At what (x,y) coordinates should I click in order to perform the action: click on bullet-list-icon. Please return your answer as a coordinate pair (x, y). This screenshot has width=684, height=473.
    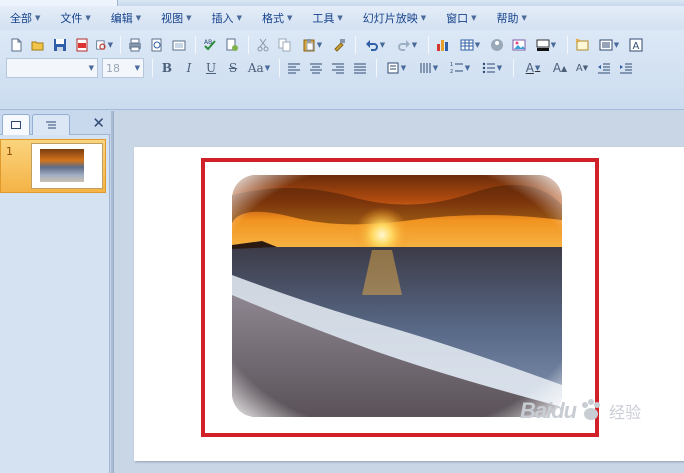
    Looking at the image, I should click on (488, 68).